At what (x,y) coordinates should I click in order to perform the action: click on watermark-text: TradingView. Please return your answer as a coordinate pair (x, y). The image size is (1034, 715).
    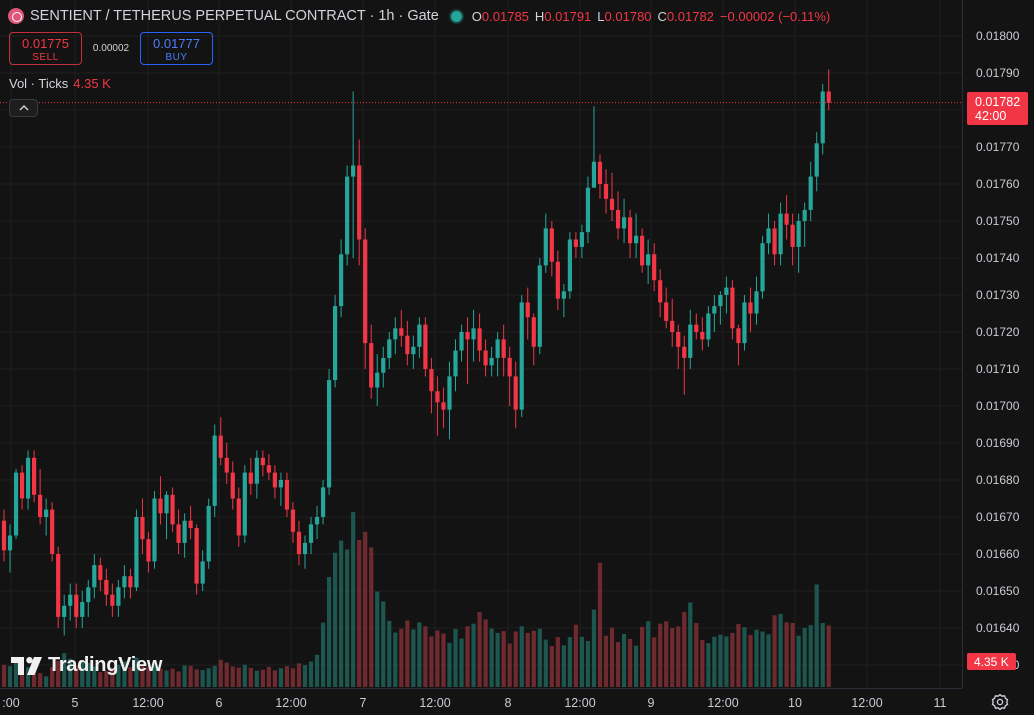
    Looking at the image, I should click on (105, 665).